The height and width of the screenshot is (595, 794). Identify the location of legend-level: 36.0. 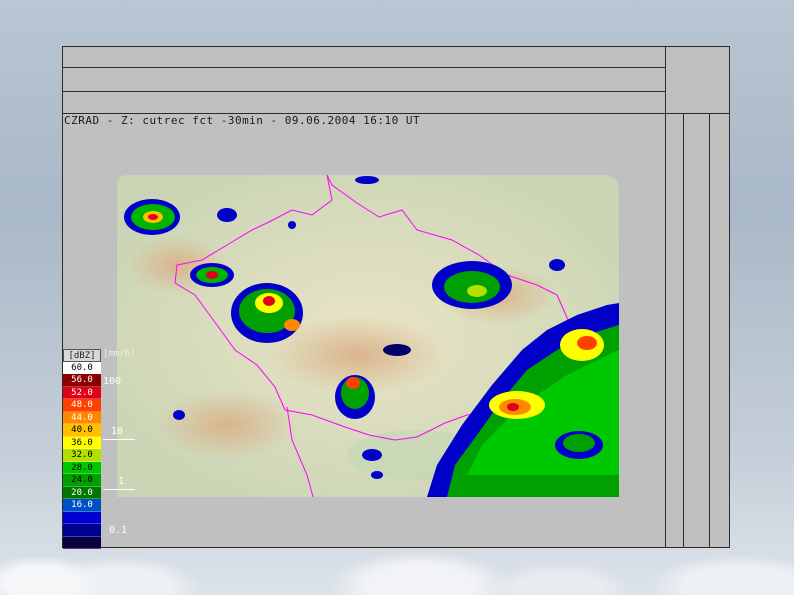
(82, 442).